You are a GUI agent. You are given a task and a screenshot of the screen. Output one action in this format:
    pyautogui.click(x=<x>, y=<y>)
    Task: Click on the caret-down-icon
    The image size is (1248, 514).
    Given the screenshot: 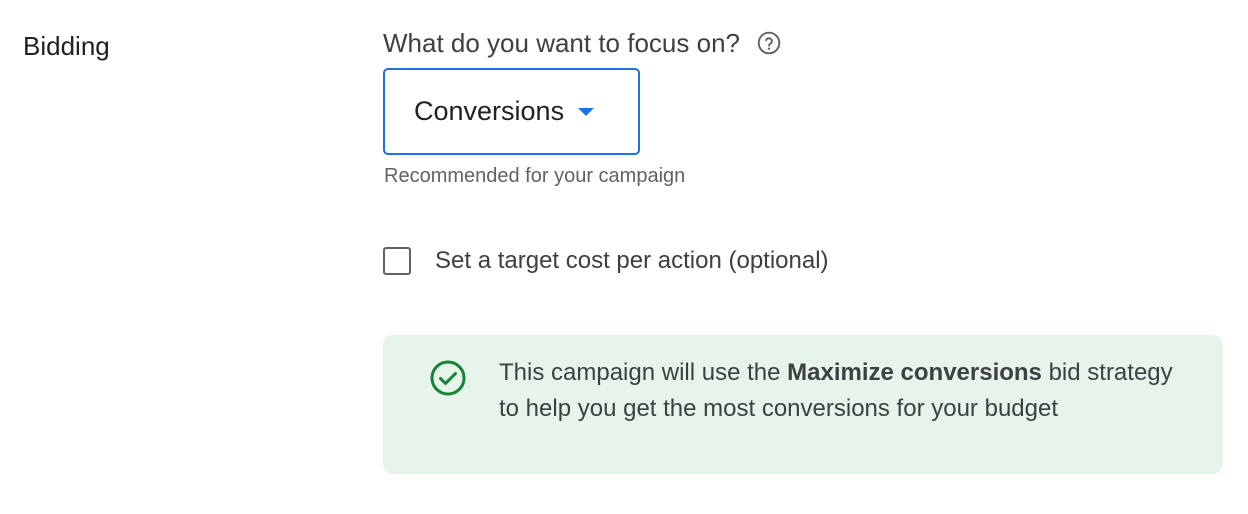 What is the action you would take?
    pyautogui.click(x=586, y=111)
    